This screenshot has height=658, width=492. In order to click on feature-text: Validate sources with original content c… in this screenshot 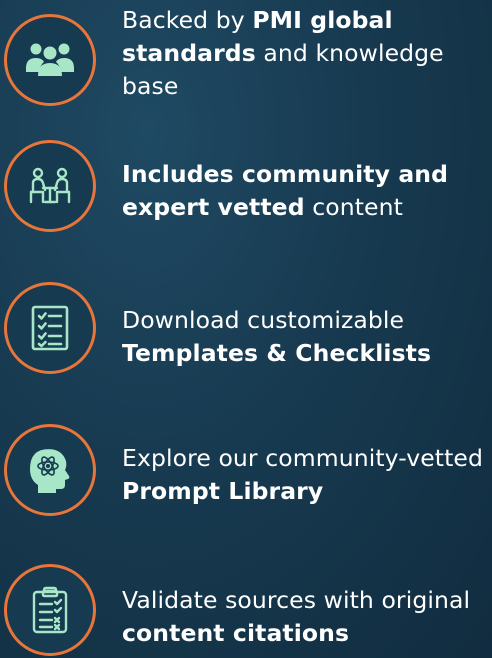, I will do `click(305, 617)`.